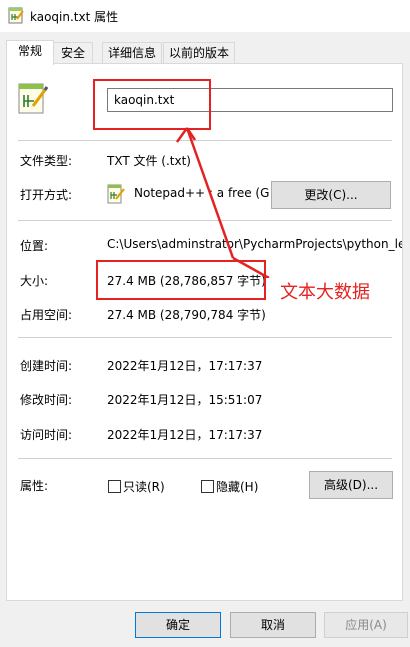 Image resolution: width=410 pixels, height=647 pixels. Describe the element at coordinates (325, 292) in the screenshot. I see `annotation-text: 文本大数据` at that location.